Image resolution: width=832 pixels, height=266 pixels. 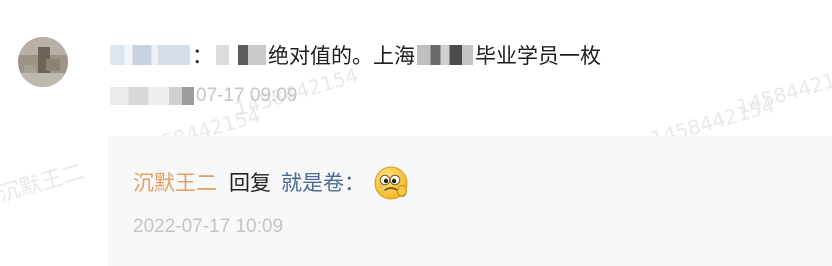 I want to click on comment-meta: 07-17 09:09, so click(x=203, y=96).